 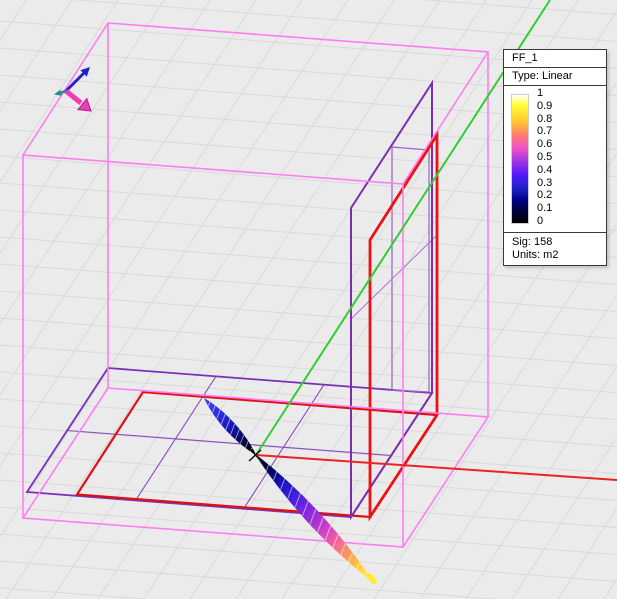 I want to click on colorbar-tick: 0.2, so click(x=545, y=195).